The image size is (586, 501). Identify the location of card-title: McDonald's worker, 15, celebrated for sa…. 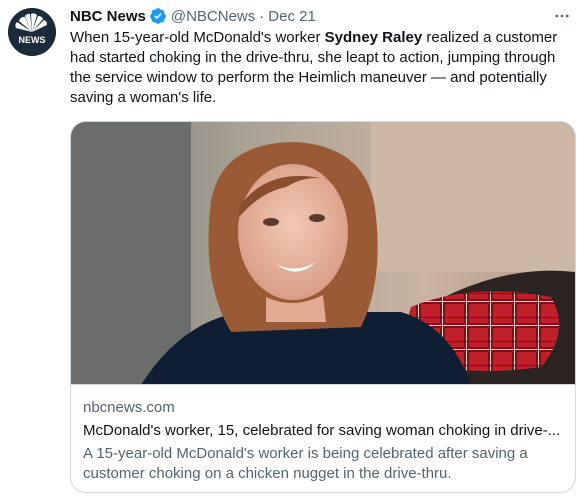
(325, 431).